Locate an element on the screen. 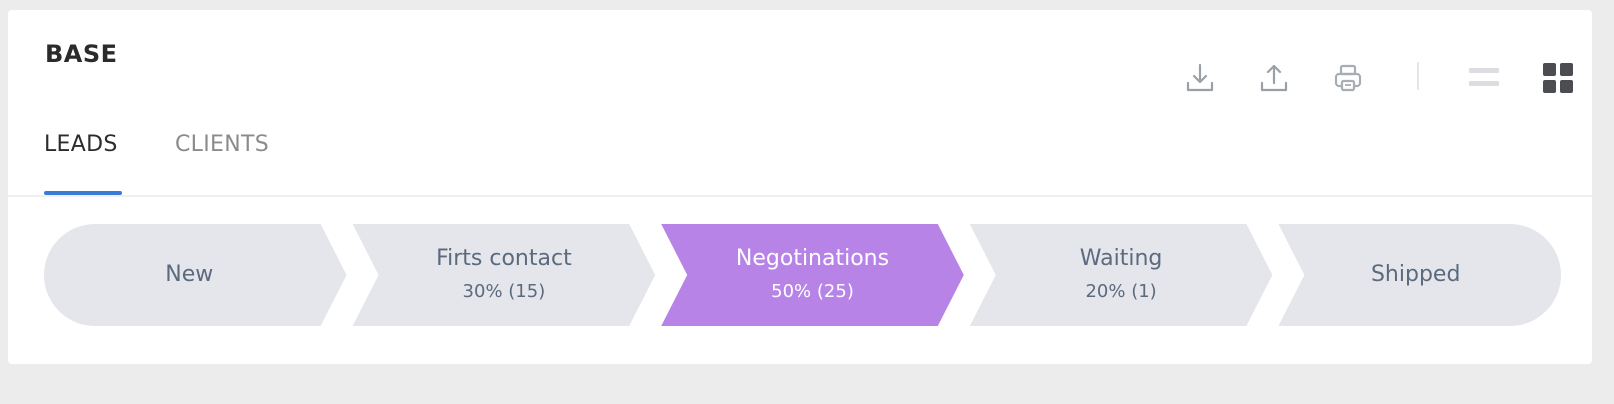 The width and height of the screenshot is (1614, 404). upload-button is located at coordinates (1274, 78).